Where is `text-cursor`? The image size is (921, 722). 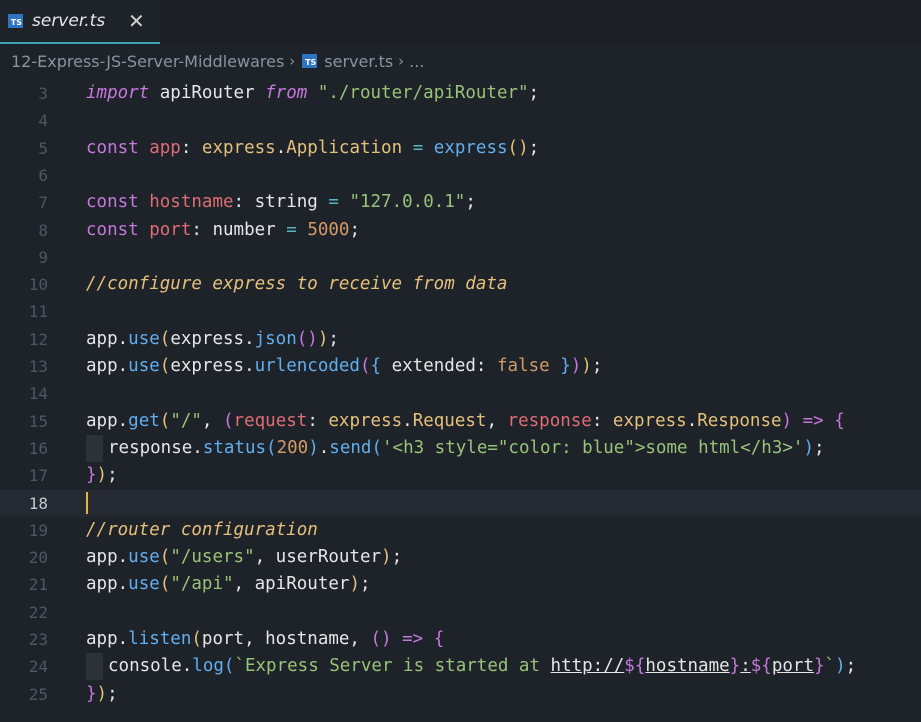
text-cursor is located at coordinates (87, 502).